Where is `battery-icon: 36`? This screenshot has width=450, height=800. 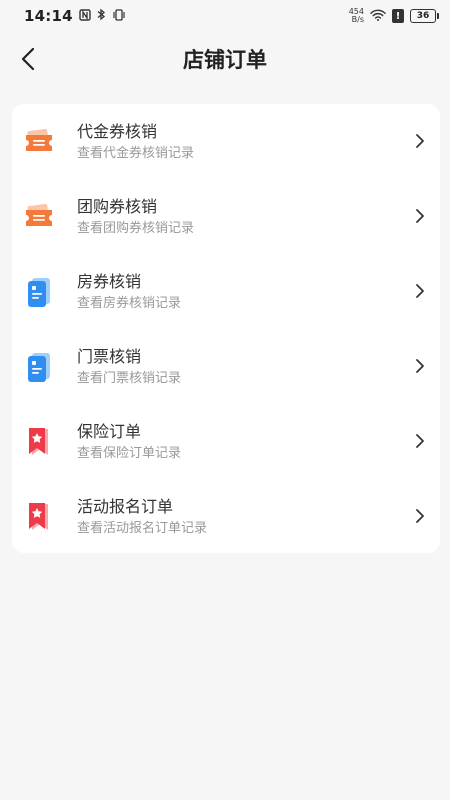
battery-icon: 36 is located at coordinates (424, 16).